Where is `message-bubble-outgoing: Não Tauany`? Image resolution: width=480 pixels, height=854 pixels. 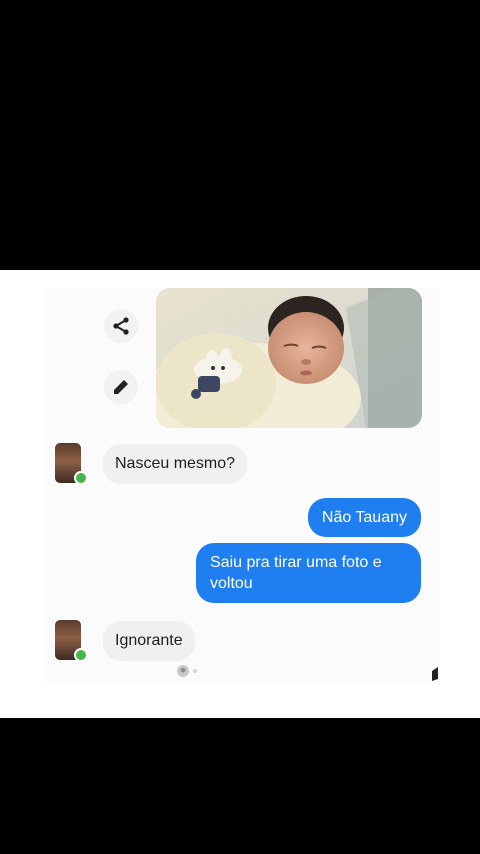 message-bubble-outgoing: Não Tauany is located at coordinates (364, 517).